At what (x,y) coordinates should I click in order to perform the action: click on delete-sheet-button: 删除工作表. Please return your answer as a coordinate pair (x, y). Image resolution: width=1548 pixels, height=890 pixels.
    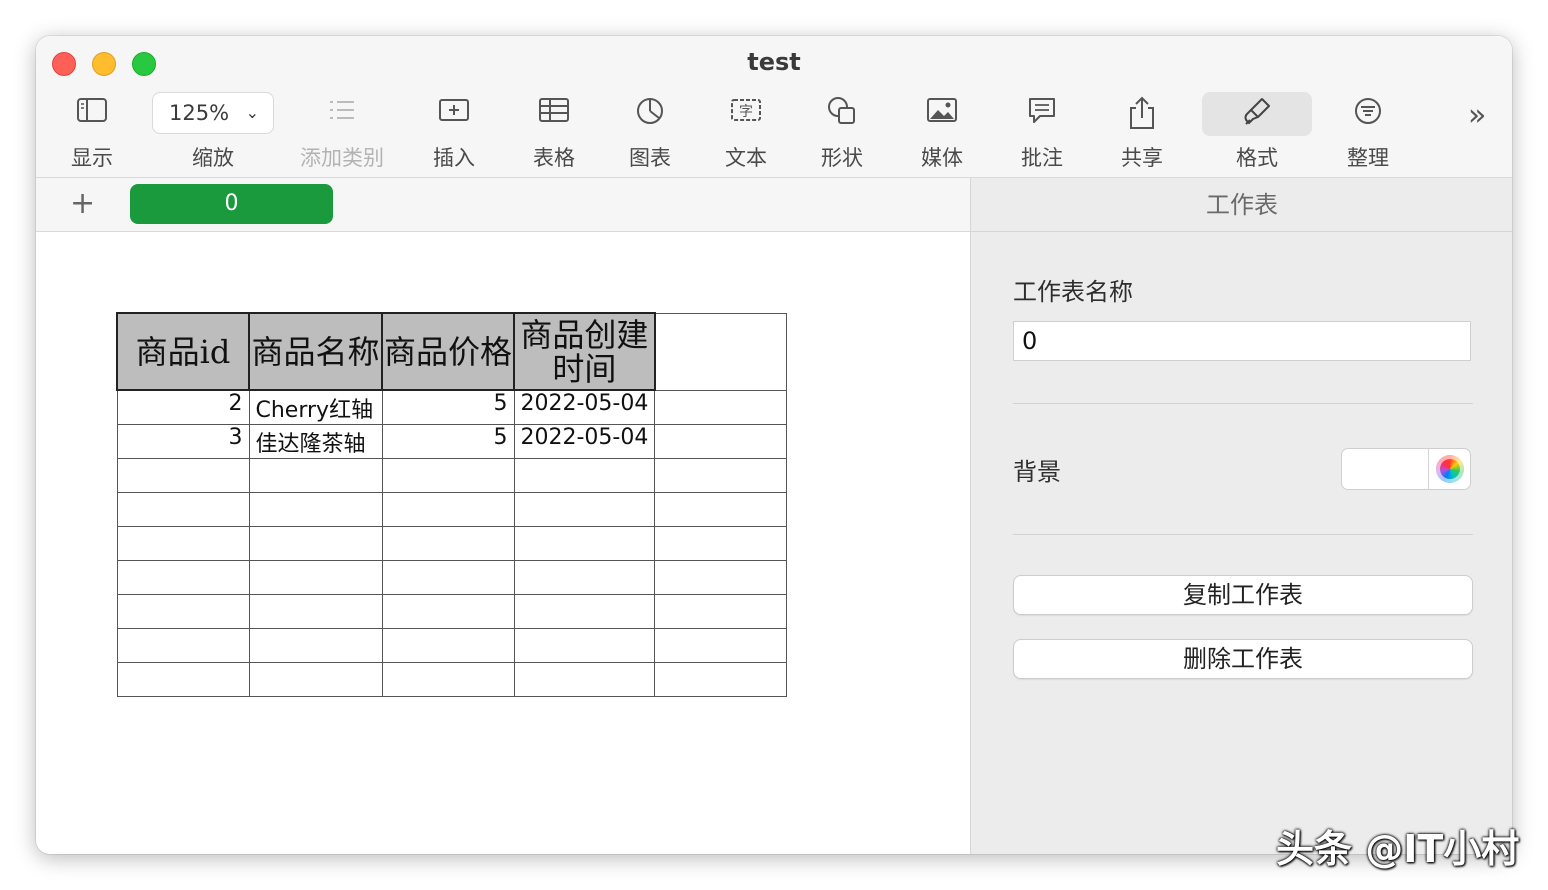
    Looking at the image, I should click on (1243, 659).